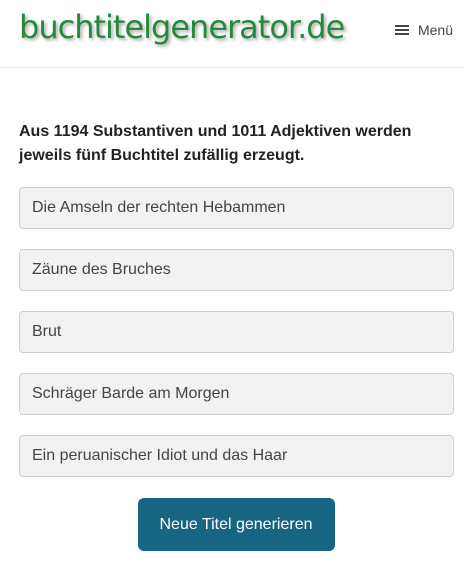 The image size is (465, 562). I want to click on book-title-field: Zäune des Bruches, so click(236, 270).